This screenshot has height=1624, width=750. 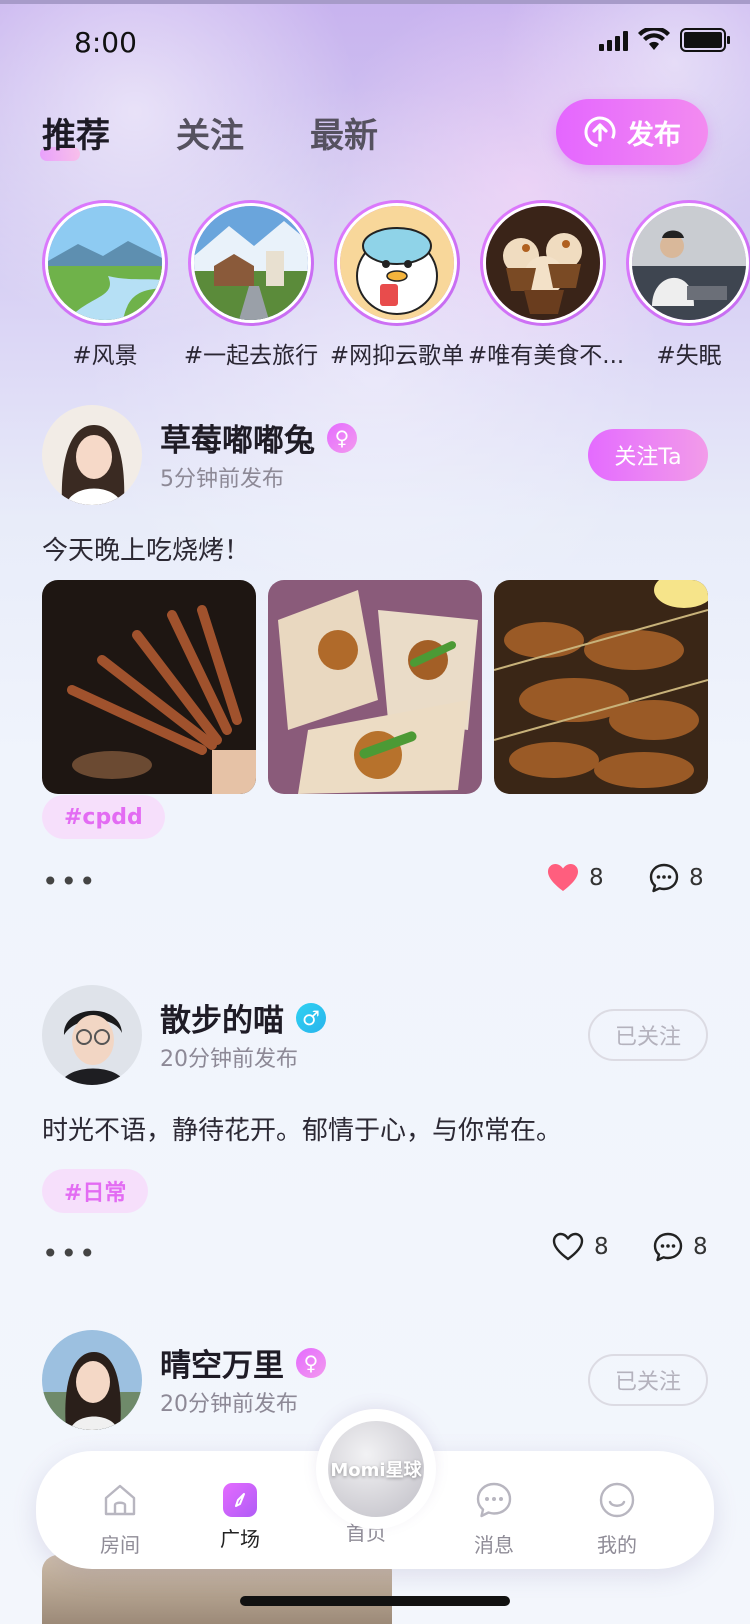 I want to click on nav-item-rooms: 房间, so click(x=120, y=1515).